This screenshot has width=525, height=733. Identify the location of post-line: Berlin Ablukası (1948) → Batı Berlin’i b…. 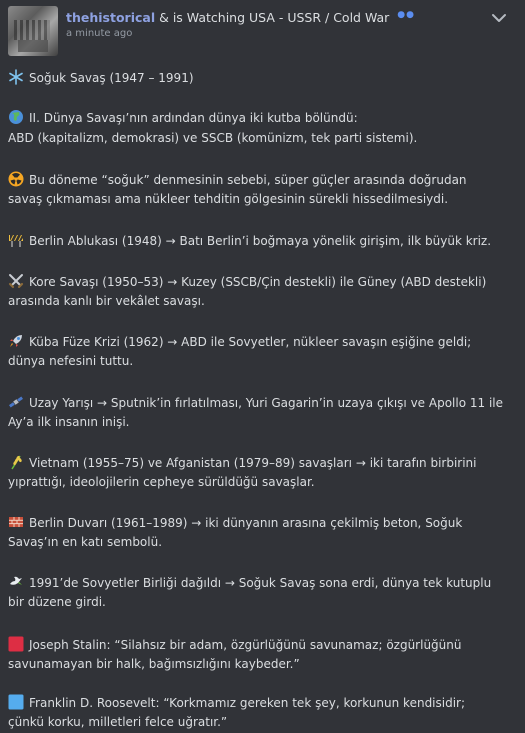
(249, 242).